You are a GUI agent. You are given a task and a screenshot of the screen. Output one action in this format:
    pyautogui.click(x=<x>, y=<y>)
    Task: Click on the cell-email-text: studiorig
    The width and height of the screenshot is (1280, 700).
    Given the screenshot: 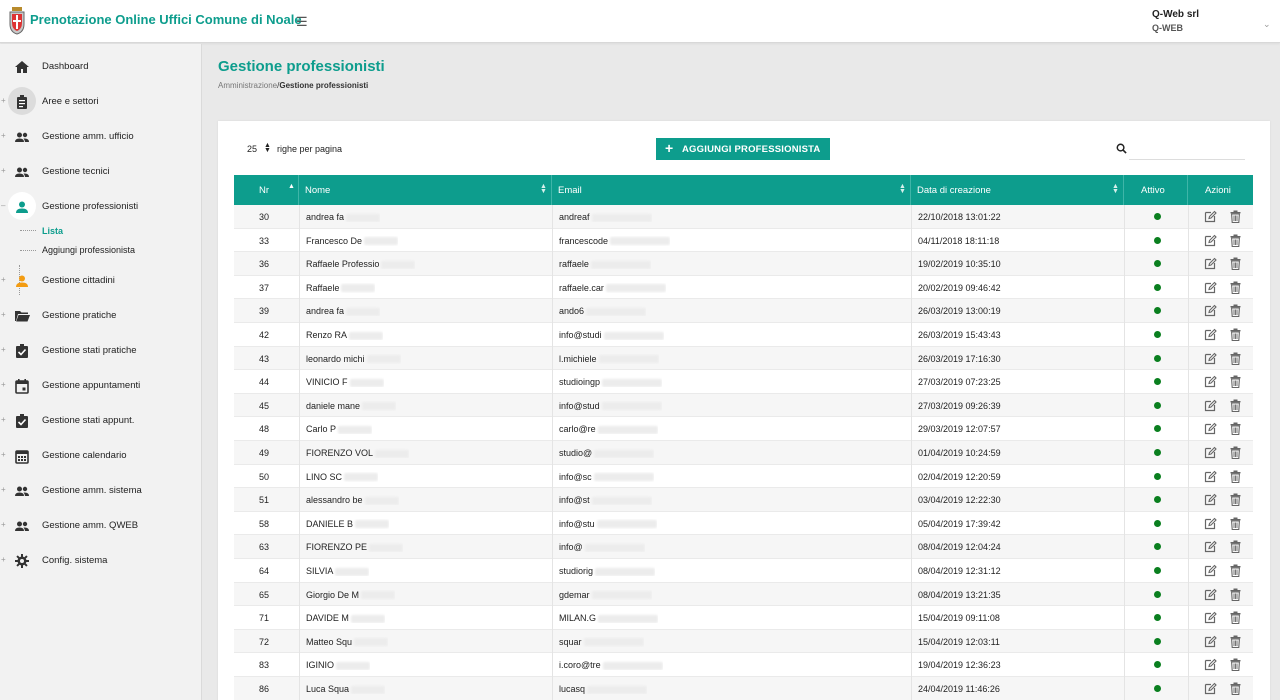 What is the action you would take?
    pyautogui.click(x=576, y=571)
    